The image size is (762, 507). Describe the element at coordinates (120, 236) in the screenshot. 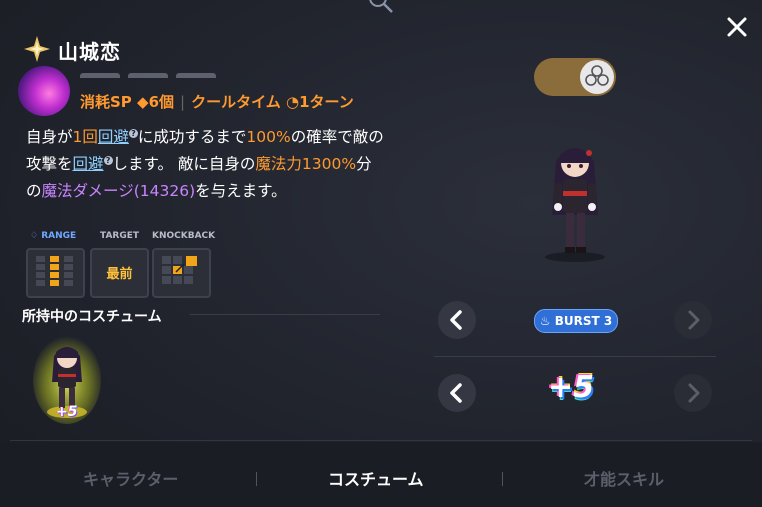

I see `target-label: TARGET` at that location.